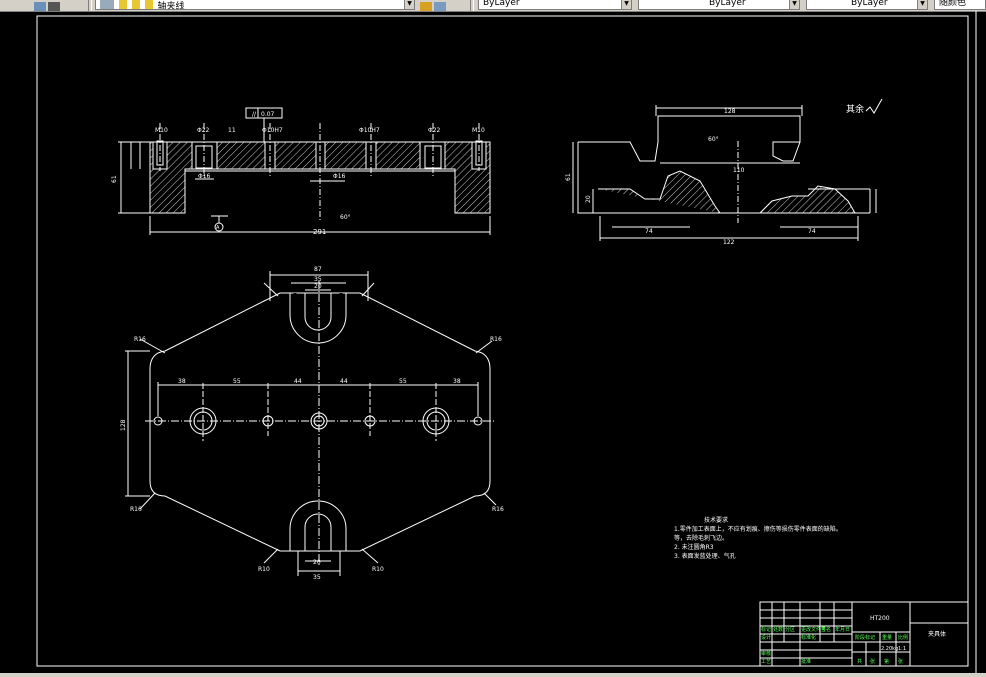 The image size is (986, 677). I want to click on notes-line2: 2. 未注圆角R3, so click(694, 547).